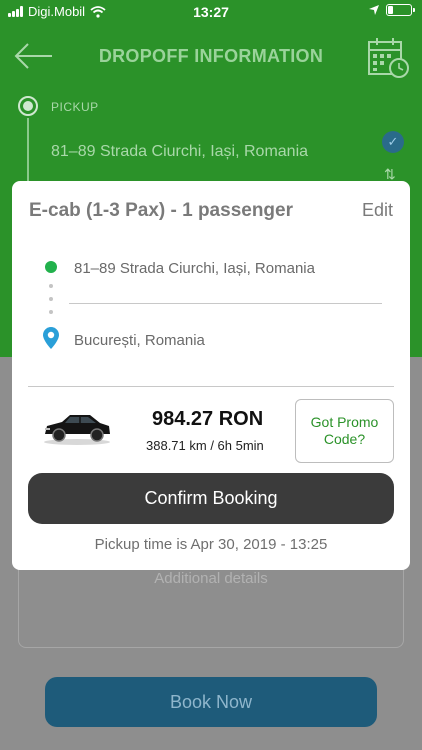 The width and height of the screenshot is (422, 750). What do you see at coordinates (77, 430) in the screenshot?
I see `car-icon` at bounding box center [77, 430].